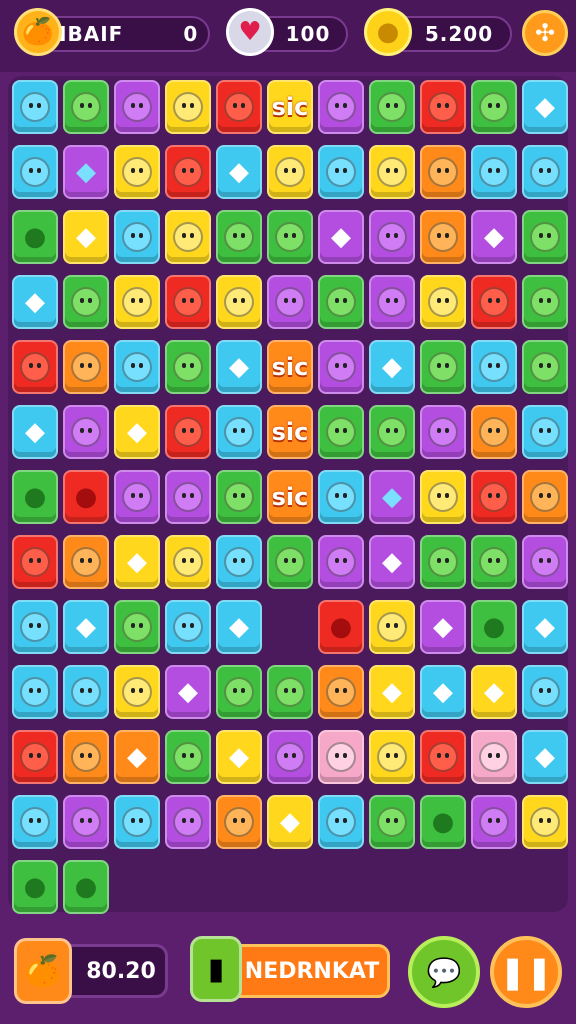  Describe the element at coordinates (444, 972) in the screenshot. I see `hint-button: 💬` at that location.